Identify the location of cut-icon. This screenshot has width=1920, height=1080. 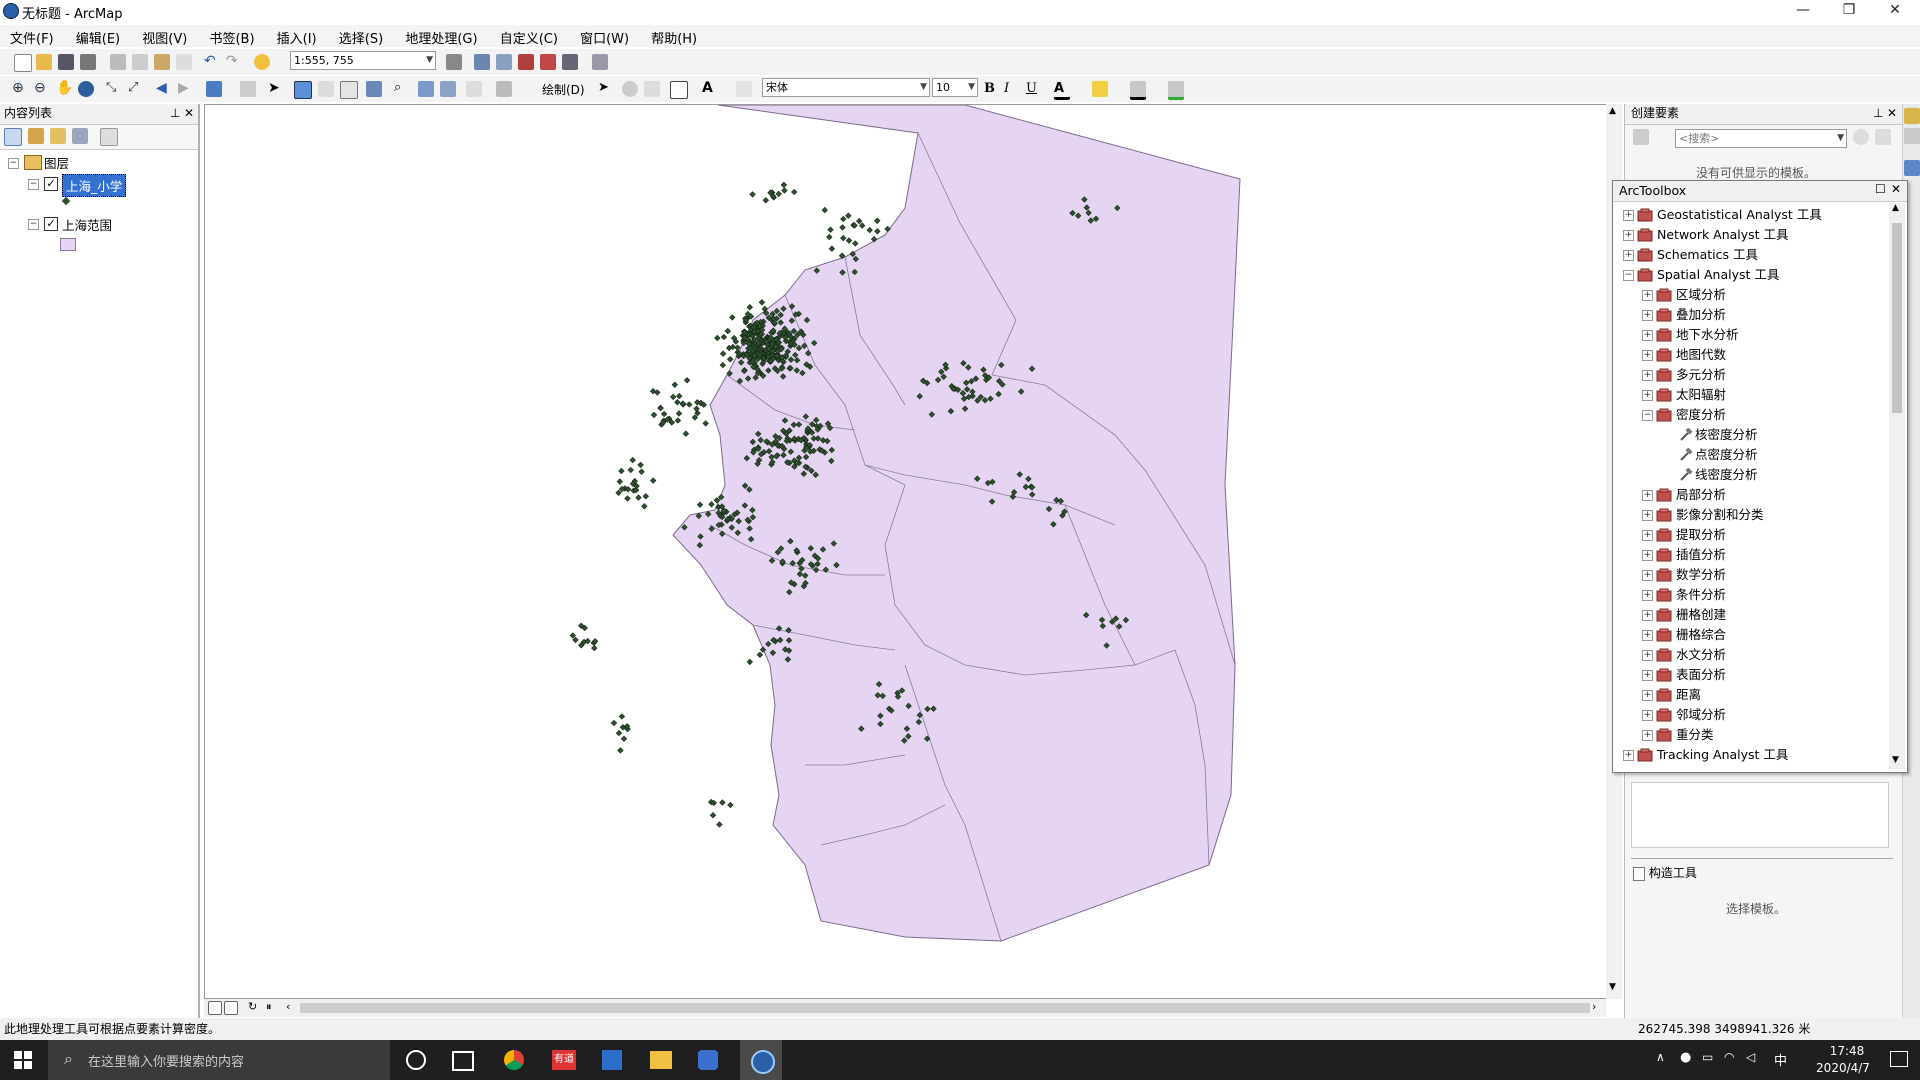
(118, 62).